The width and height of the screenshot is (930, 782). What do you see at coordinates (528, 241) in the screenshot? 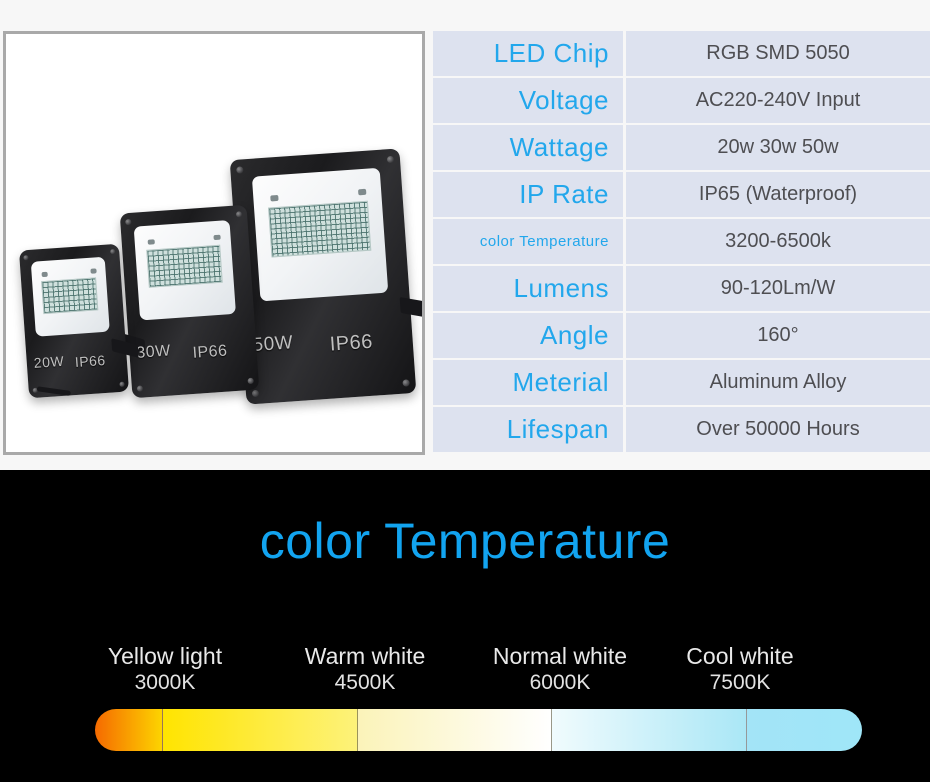
I see `spec-key-color-temperature: color Temperature` at bounding box center [528, 241].